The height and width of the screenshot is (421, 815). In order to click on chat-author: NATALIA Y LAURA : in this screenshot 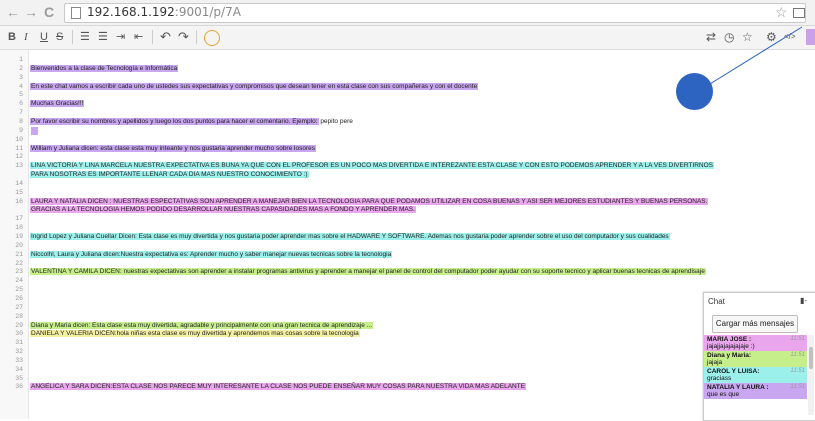, I will do `click(738, 387)`.